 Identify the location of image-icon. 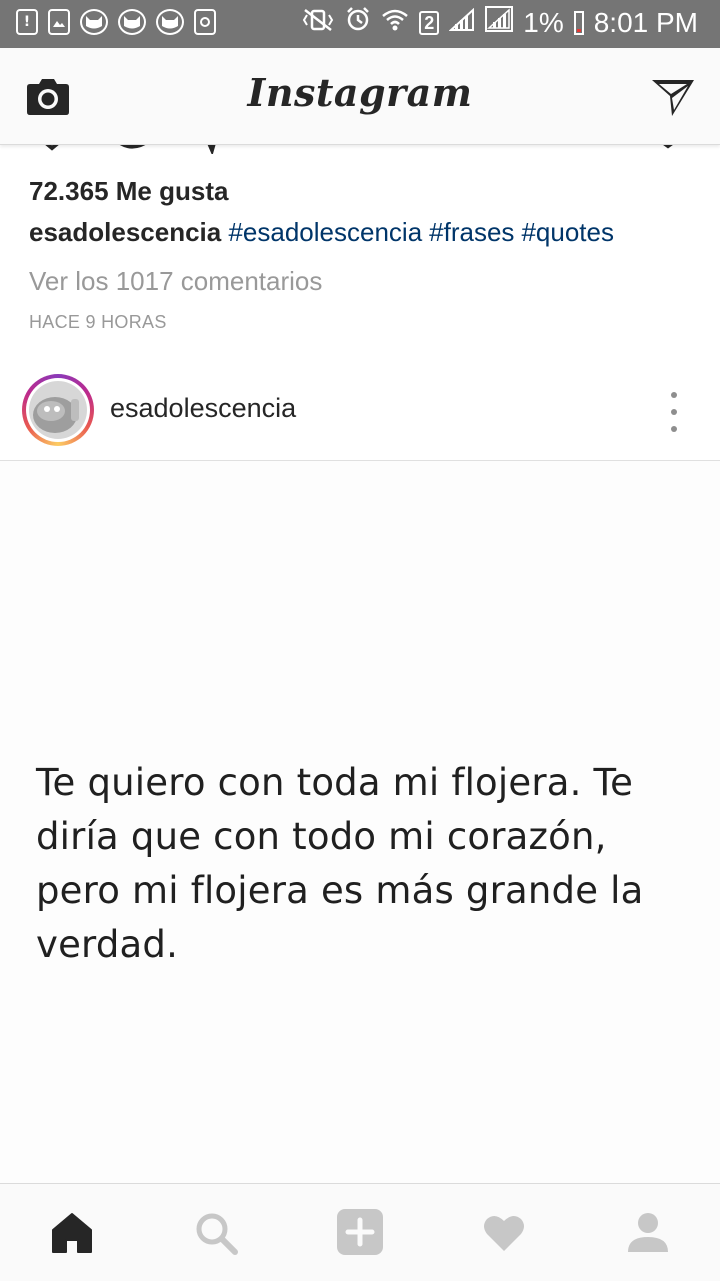
(59, 22).